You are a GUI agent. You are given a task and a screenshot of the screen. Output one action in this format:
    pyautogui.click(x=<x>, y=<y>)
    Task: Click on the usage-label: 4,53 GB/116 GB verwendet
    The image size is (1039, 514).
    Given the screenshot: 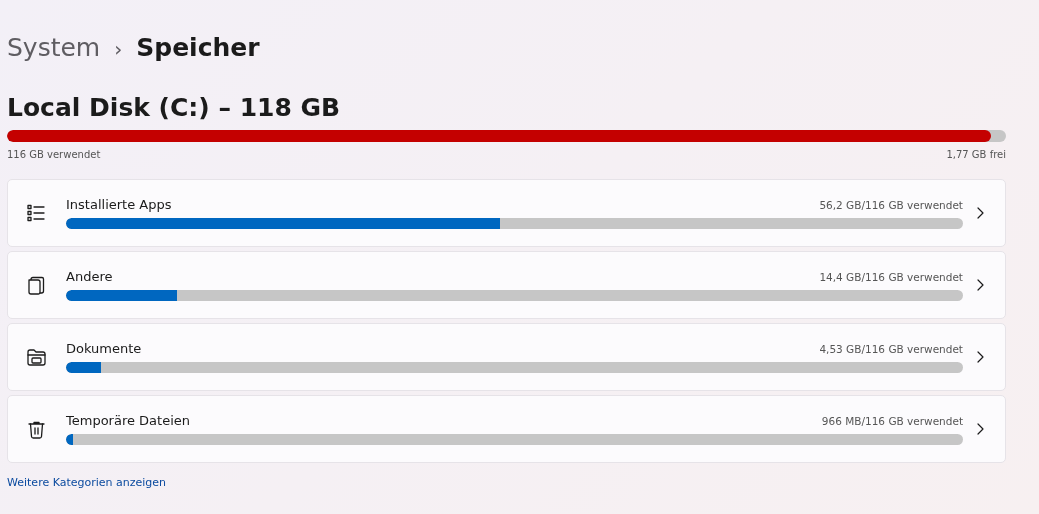 What is the action you would take?
    pyautogui.click(x=891, y=349)
    